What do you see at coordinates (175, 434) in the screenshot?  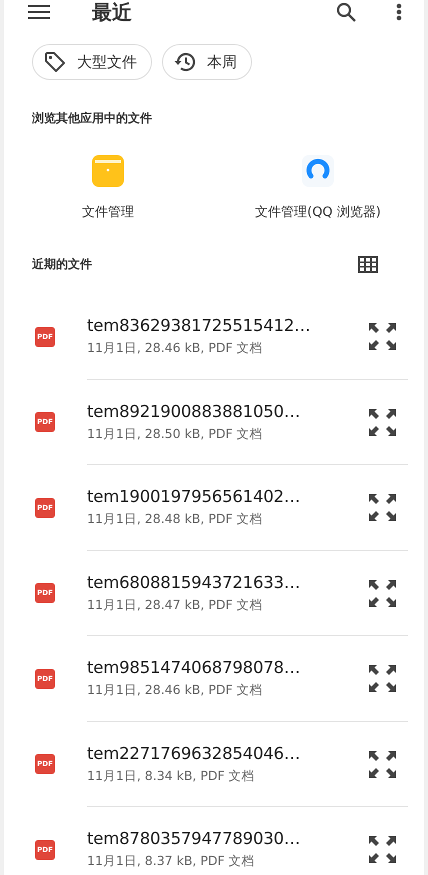 I see `file-details: 11月1日, 28.50 kB, PDF 文档` at bounding box center [175, 434].